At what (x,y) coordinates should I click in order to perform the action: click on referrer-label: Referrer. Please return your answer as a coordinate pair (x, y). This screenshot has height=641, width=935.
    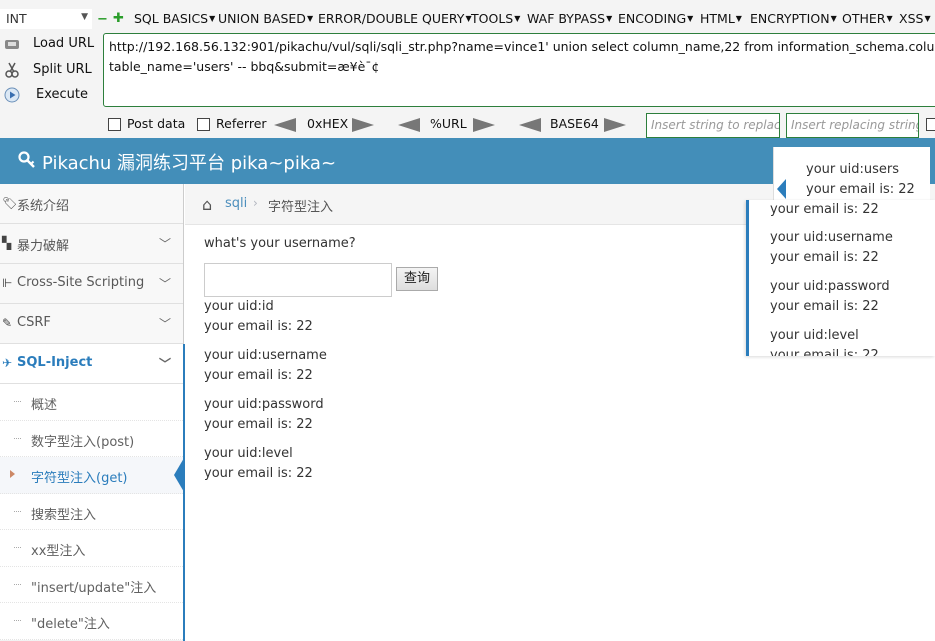
    Looking at the image, I should click on (241, 123).